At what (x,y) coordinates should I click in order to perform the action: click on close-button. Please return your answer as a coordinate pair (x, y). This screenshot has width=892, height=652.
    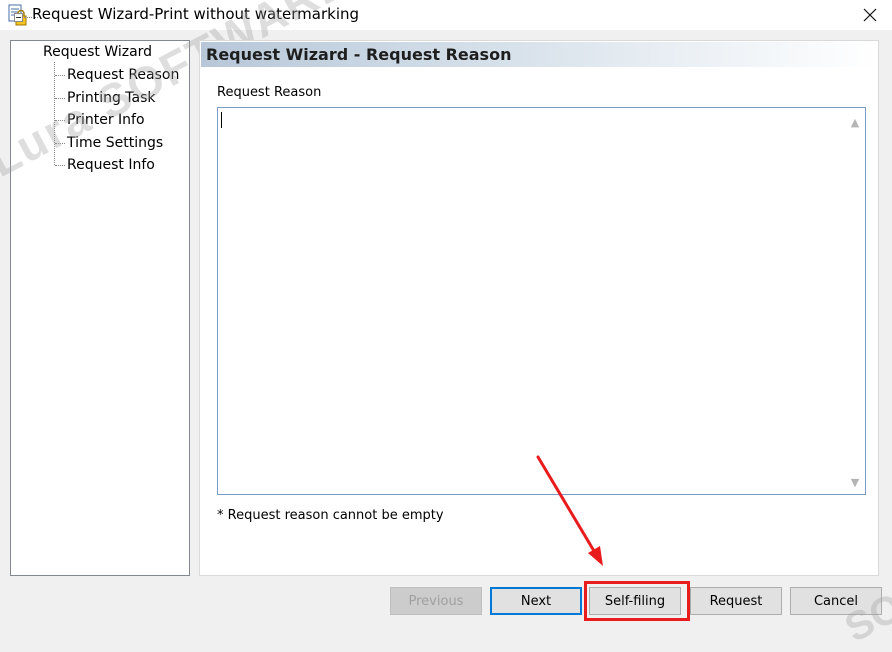
    Looking at the image, I should click on (870, 15).